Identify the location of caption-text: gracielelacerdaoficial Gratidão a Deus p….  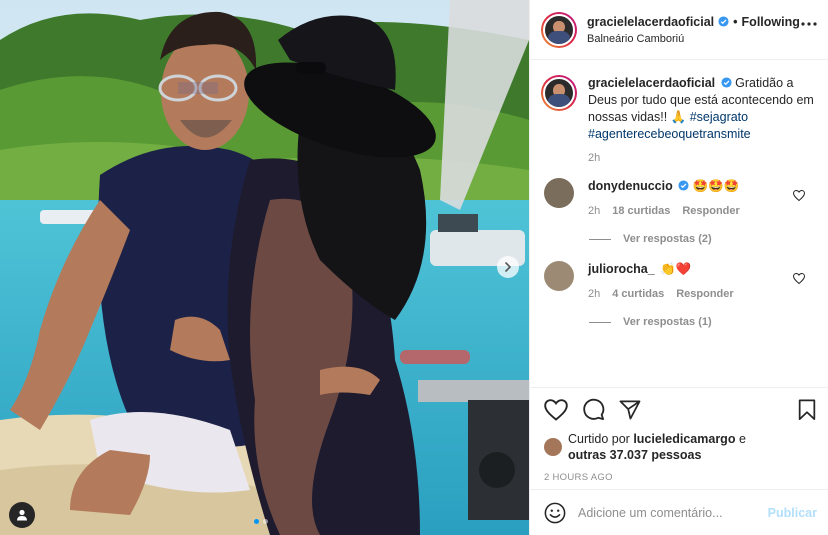
(702, 109).